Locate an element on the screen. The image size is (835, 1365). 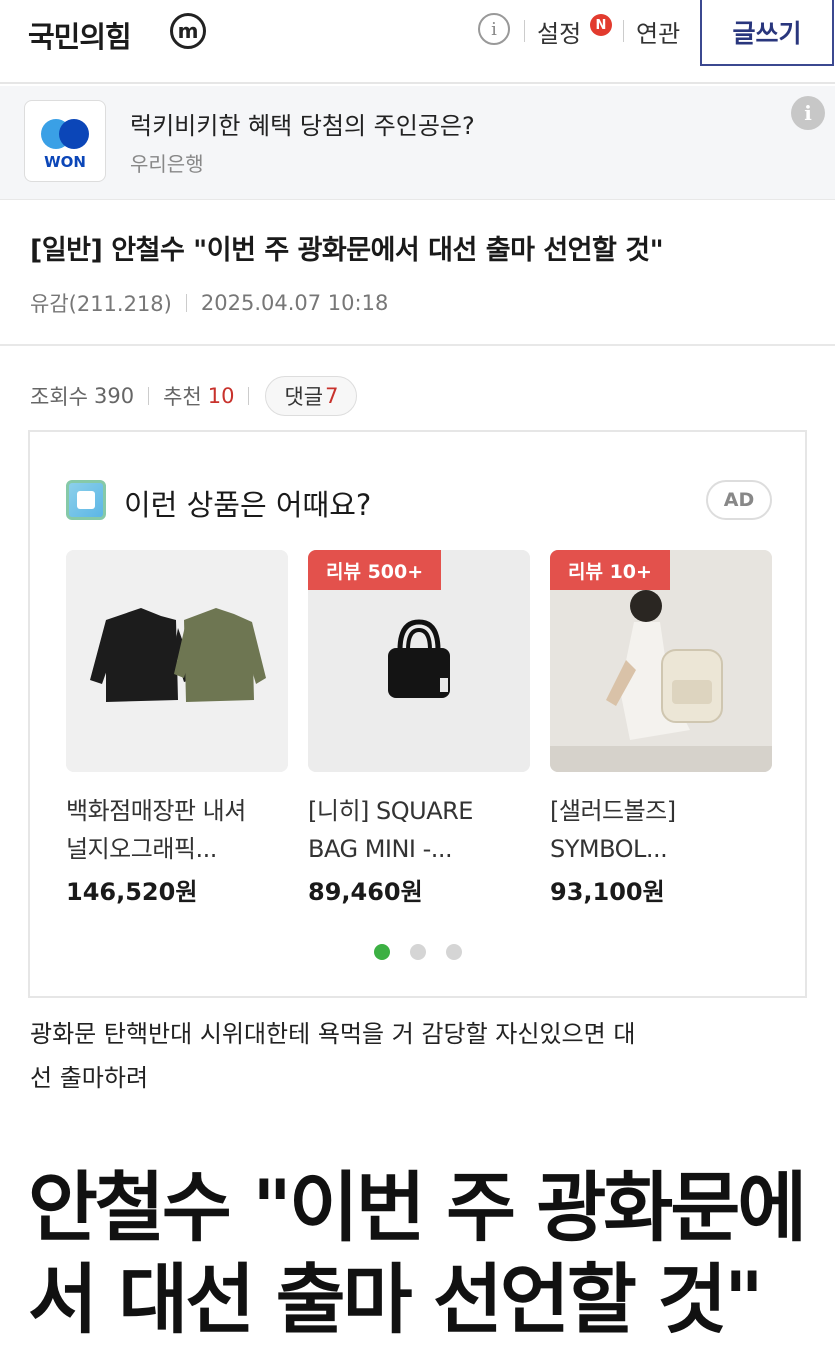
banner-title: 럭키비키한 혜택 당첨의 주인공은? is located at coordinates (302, 123).